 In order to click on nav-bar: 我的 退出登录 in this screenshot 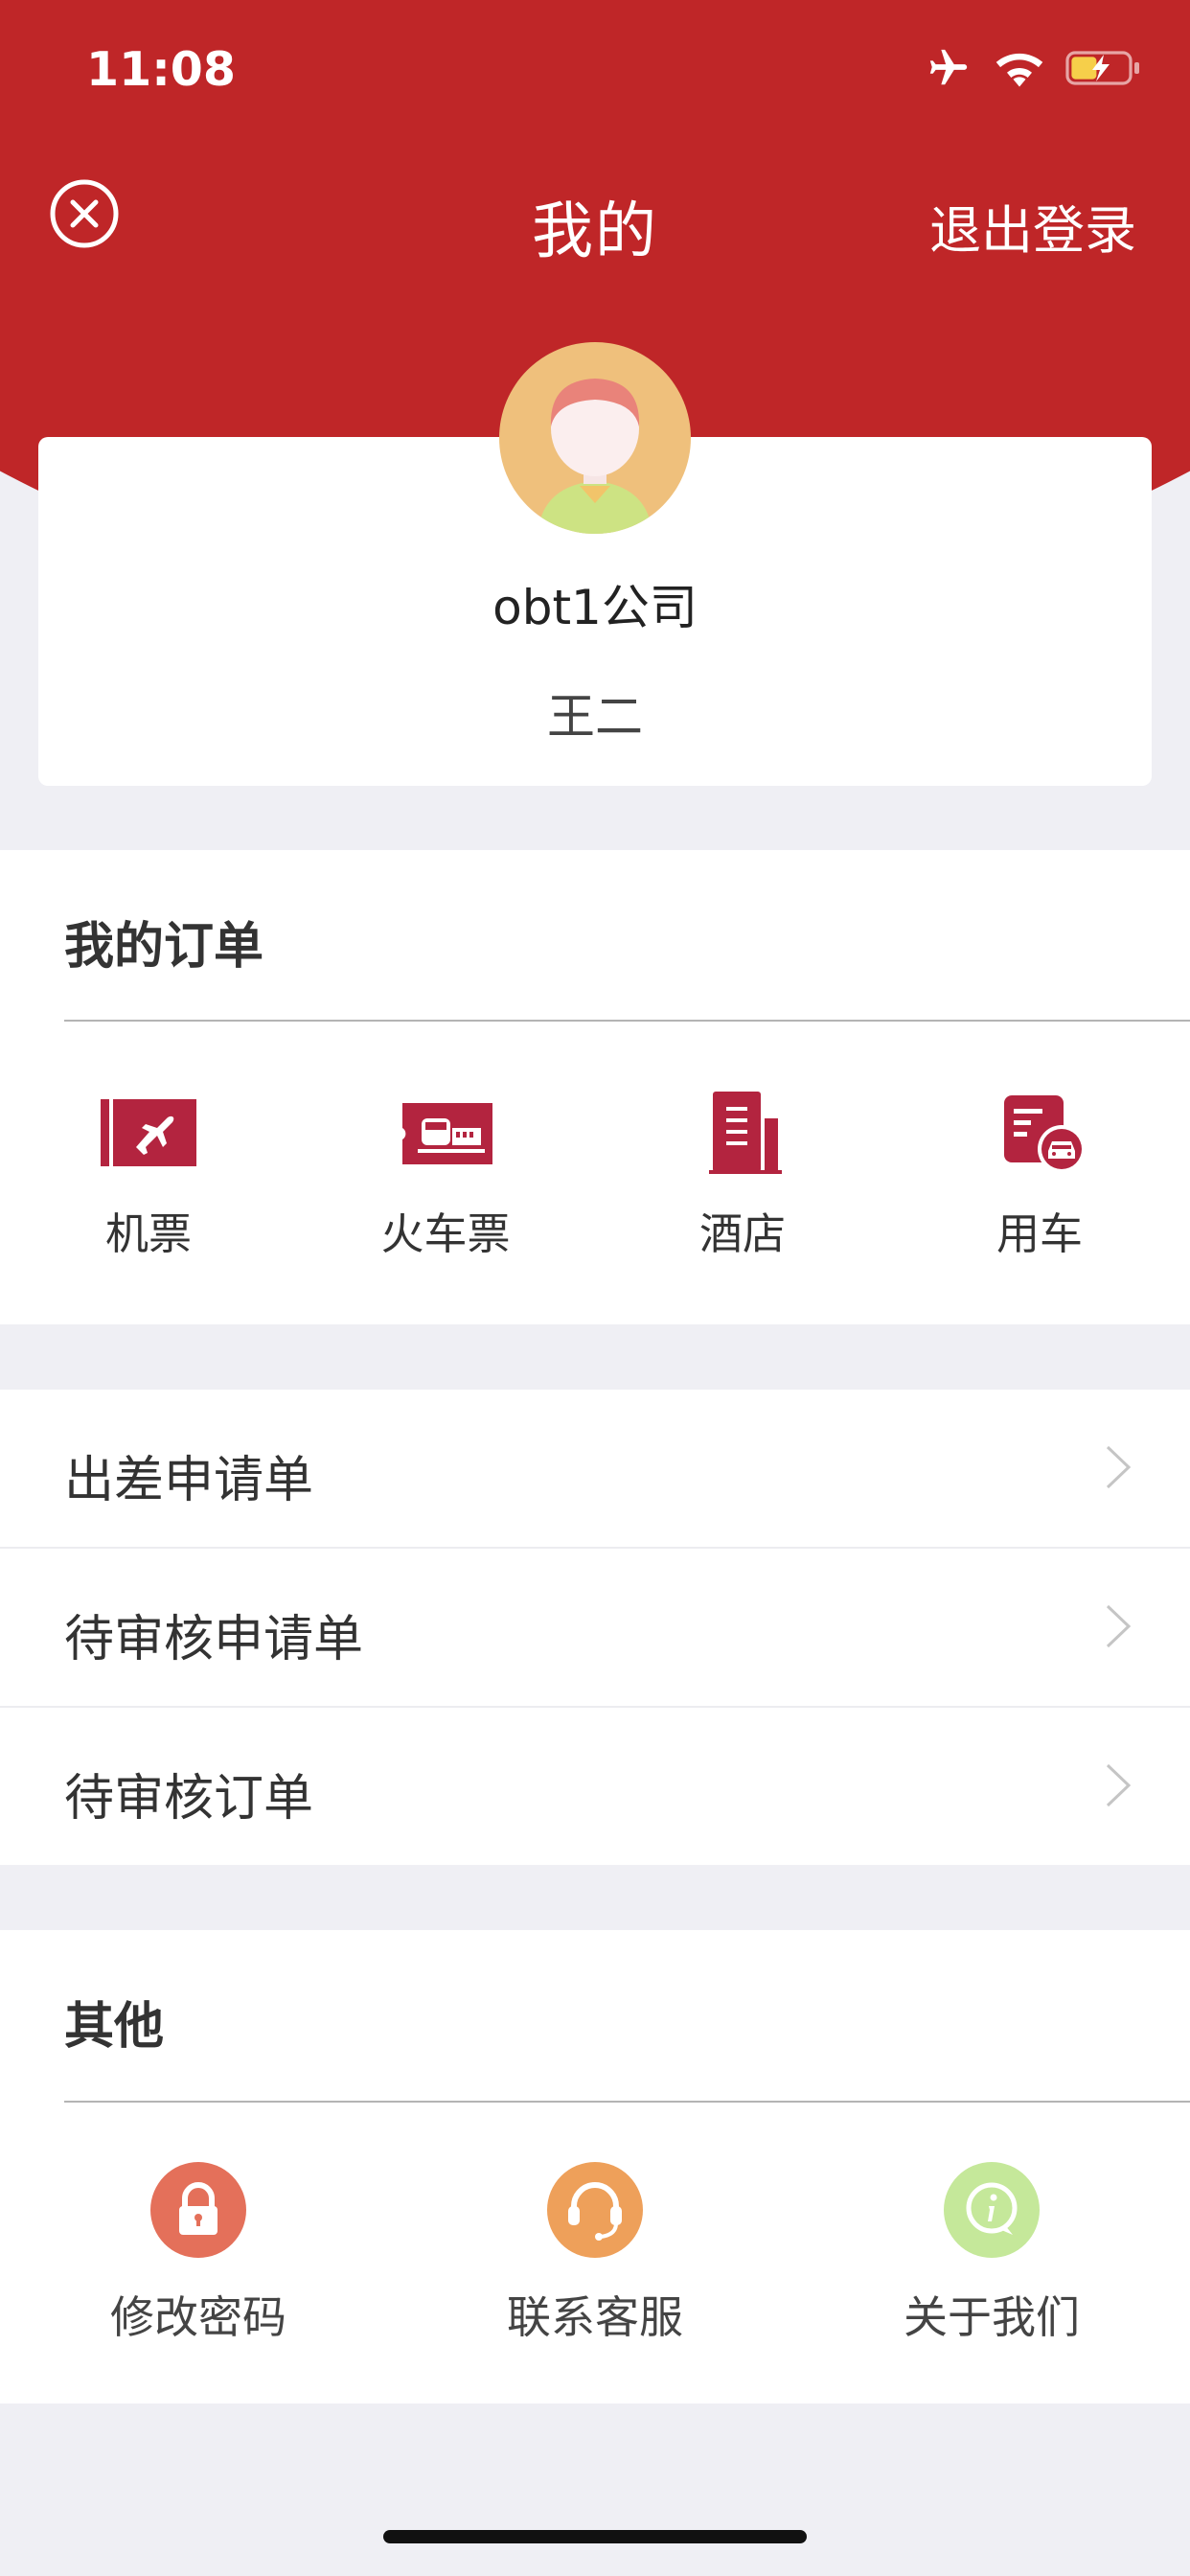, I will do `click(595, 215)`.